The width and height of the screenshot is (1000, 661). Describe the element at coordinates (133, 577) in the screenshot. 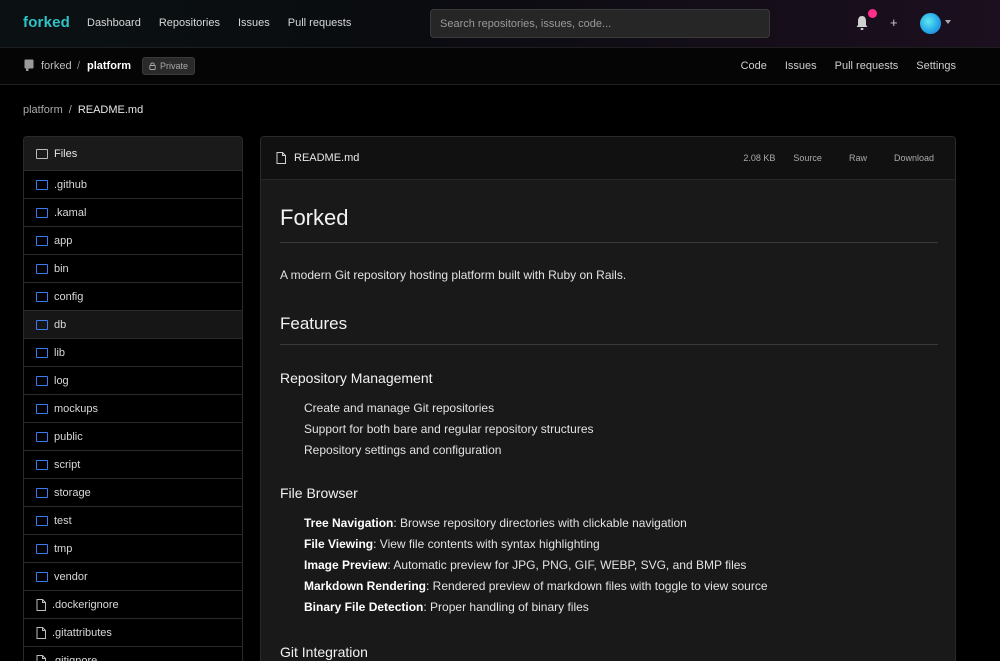

I see `file-tree-item: vendor` at that location.